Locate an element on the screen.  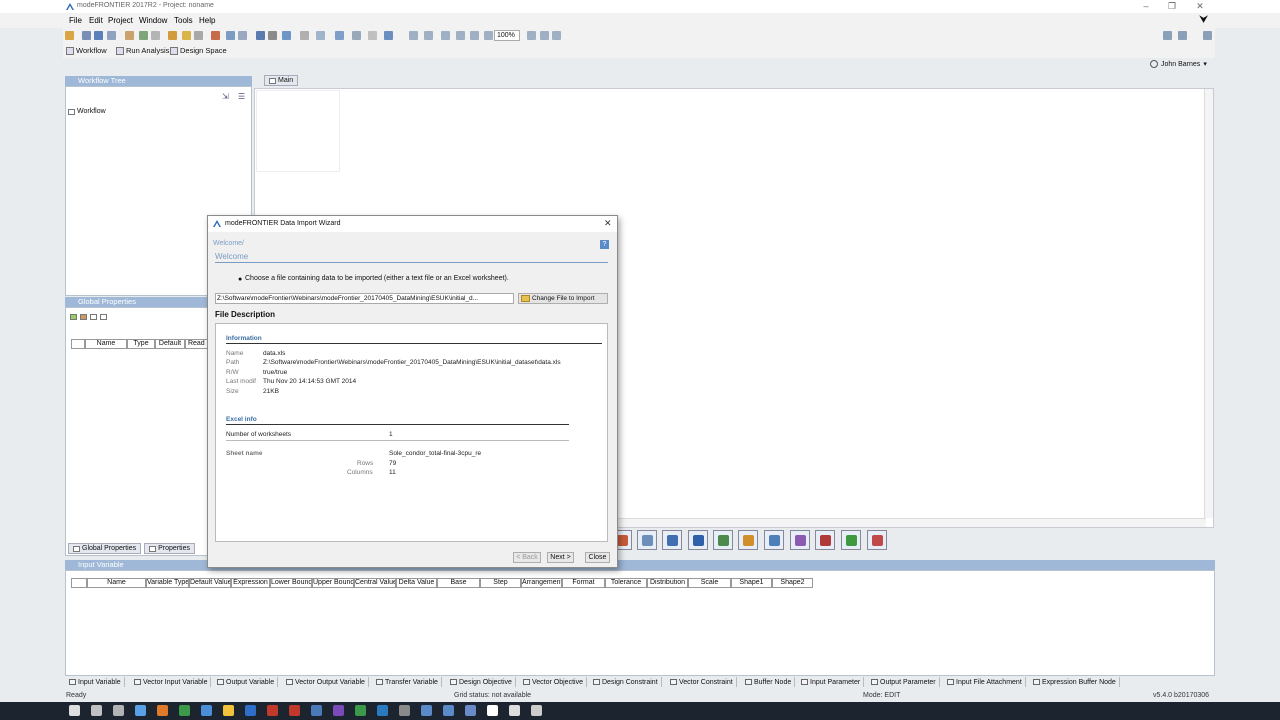
collapse-all-icon: ☰ is located at coordinates (241, 96).